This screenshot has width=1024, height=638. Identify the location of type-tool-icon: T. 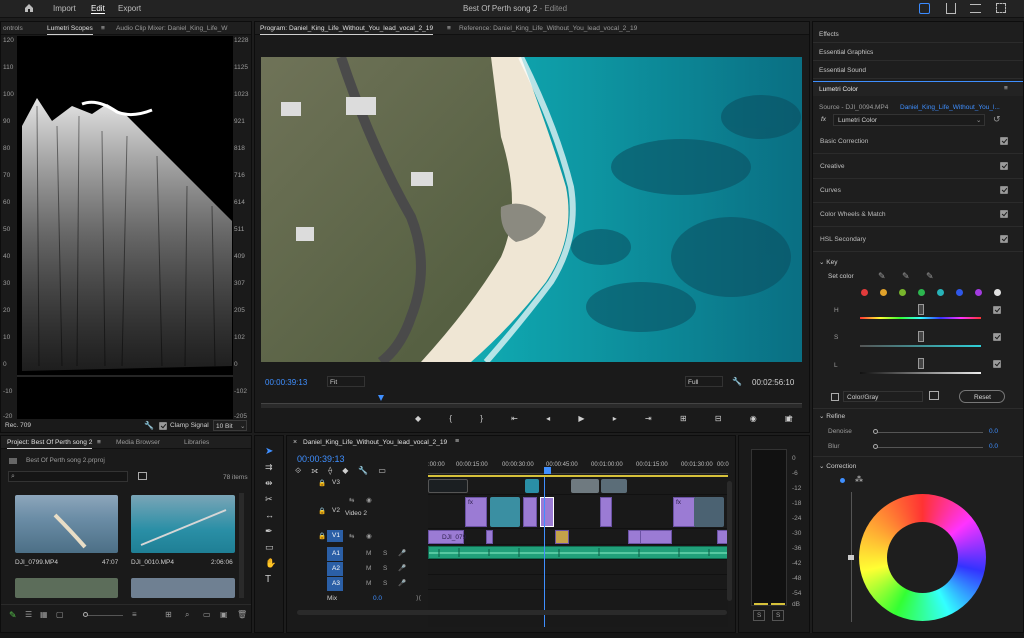
(268, 579).